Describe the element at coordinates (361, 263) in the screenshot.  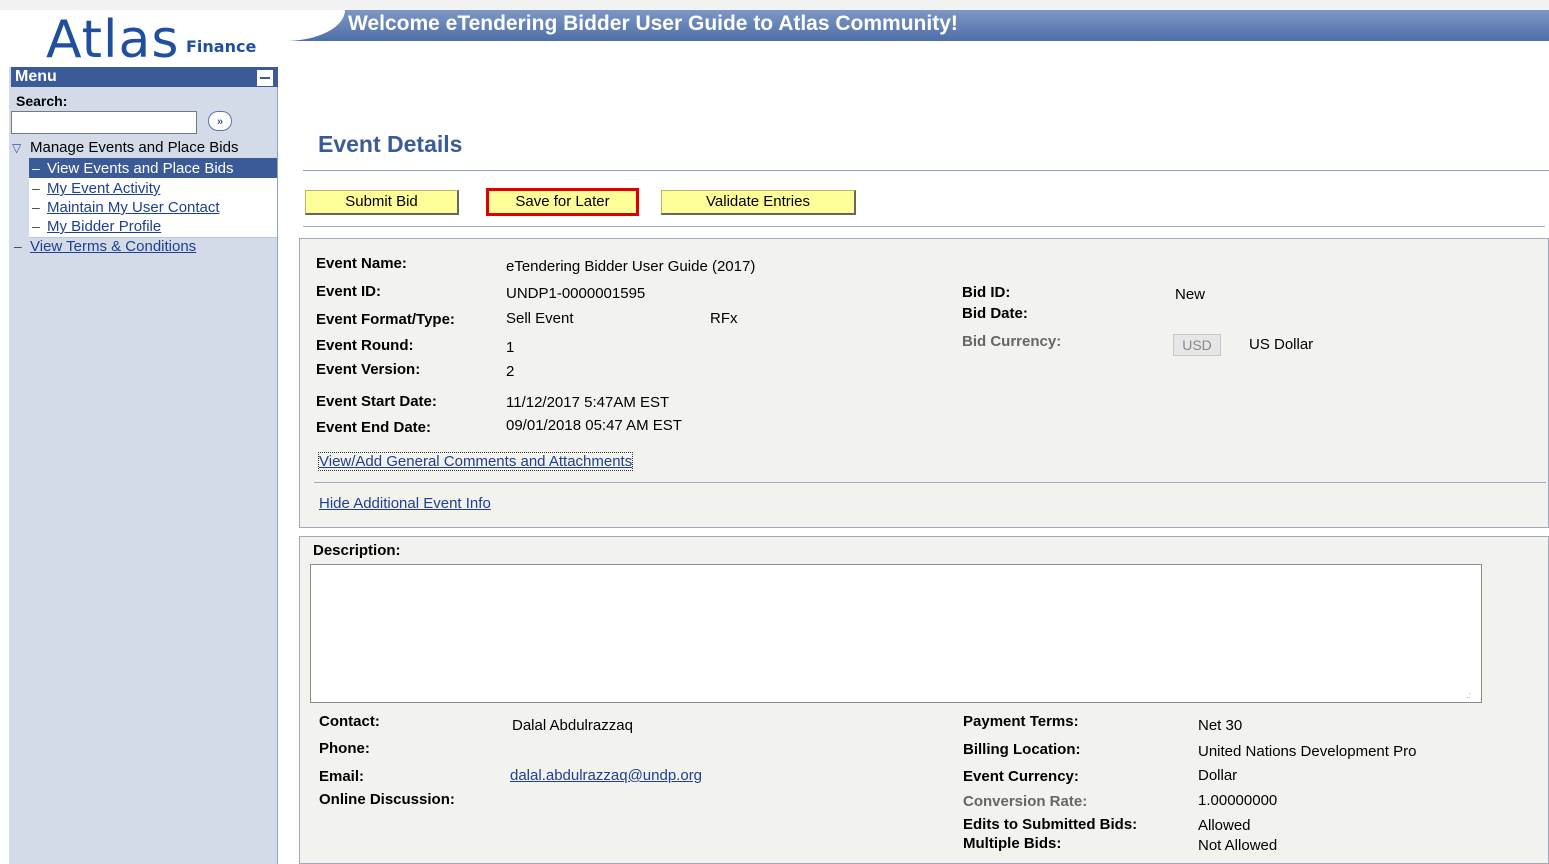
I see `event-name-label: Event Name:` at that location.